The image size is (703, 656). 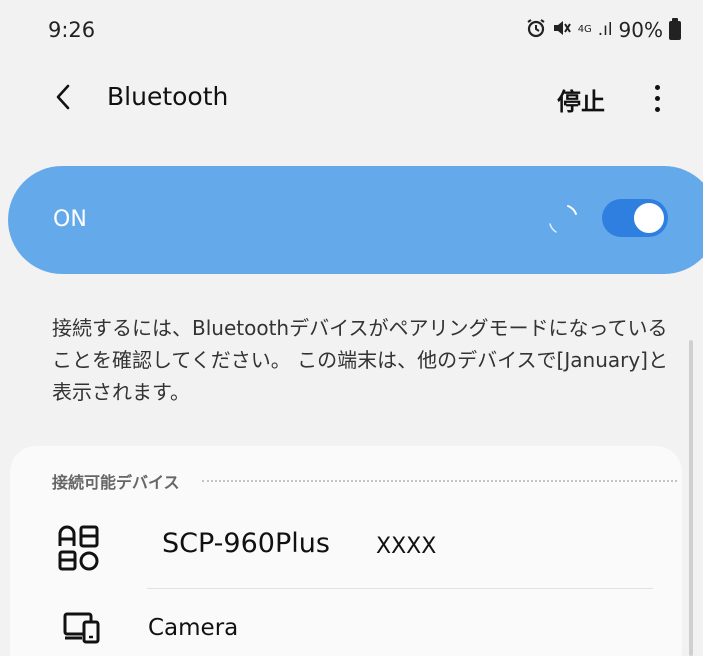 What do you see at coordinates (400, 588) in the screenshot?
I see `row-divider` at bounding box center [400, 588].